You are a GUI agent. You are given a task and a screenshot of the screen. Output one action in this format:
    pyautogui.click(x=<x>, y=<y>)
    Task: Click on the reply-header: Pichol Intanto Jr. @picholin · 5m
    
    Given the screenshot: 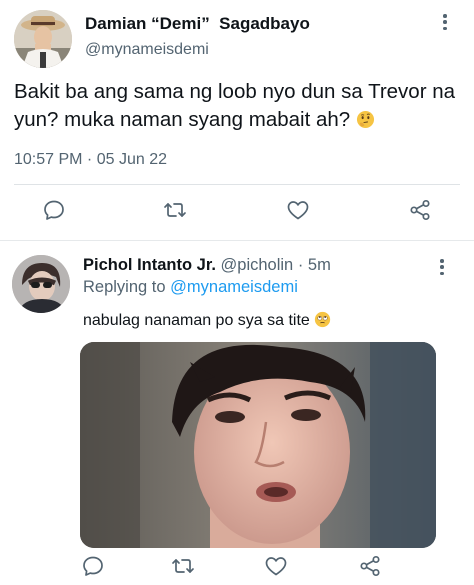 What is the action you would take?
    pyautogui.click(x=207, y=265)
    